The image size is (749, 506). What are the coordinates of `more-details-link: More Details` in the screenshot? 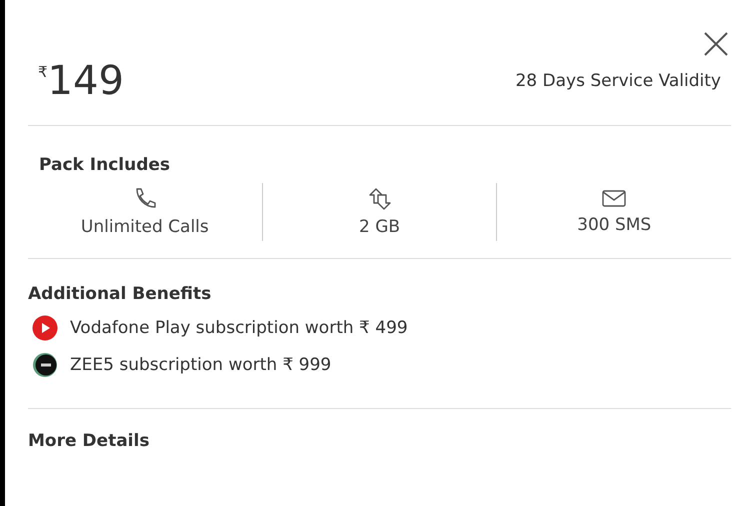 It's located at (379, 441).